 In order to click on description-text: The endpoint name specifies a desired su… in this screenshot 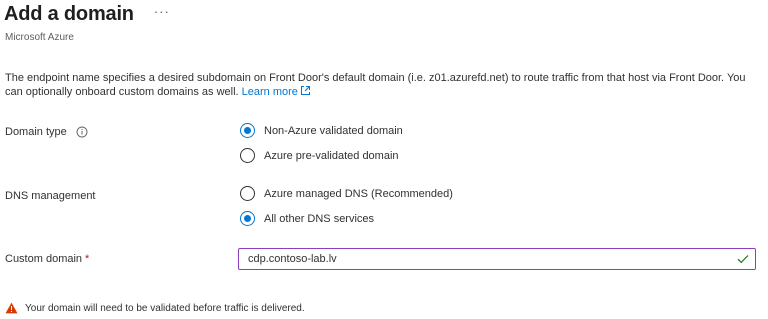, I will do `click(375, 85)`.